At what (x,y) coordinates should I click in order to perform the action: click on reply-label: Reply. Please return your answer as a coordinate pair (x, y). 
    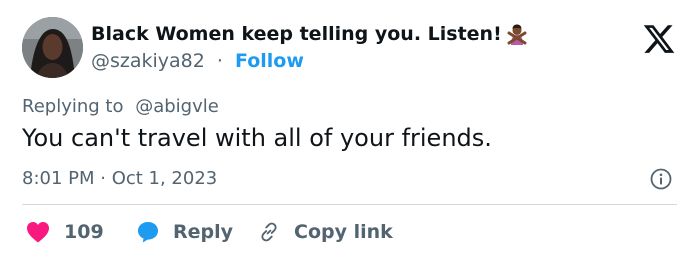
    Looking at the image, I should click on (203, 232).